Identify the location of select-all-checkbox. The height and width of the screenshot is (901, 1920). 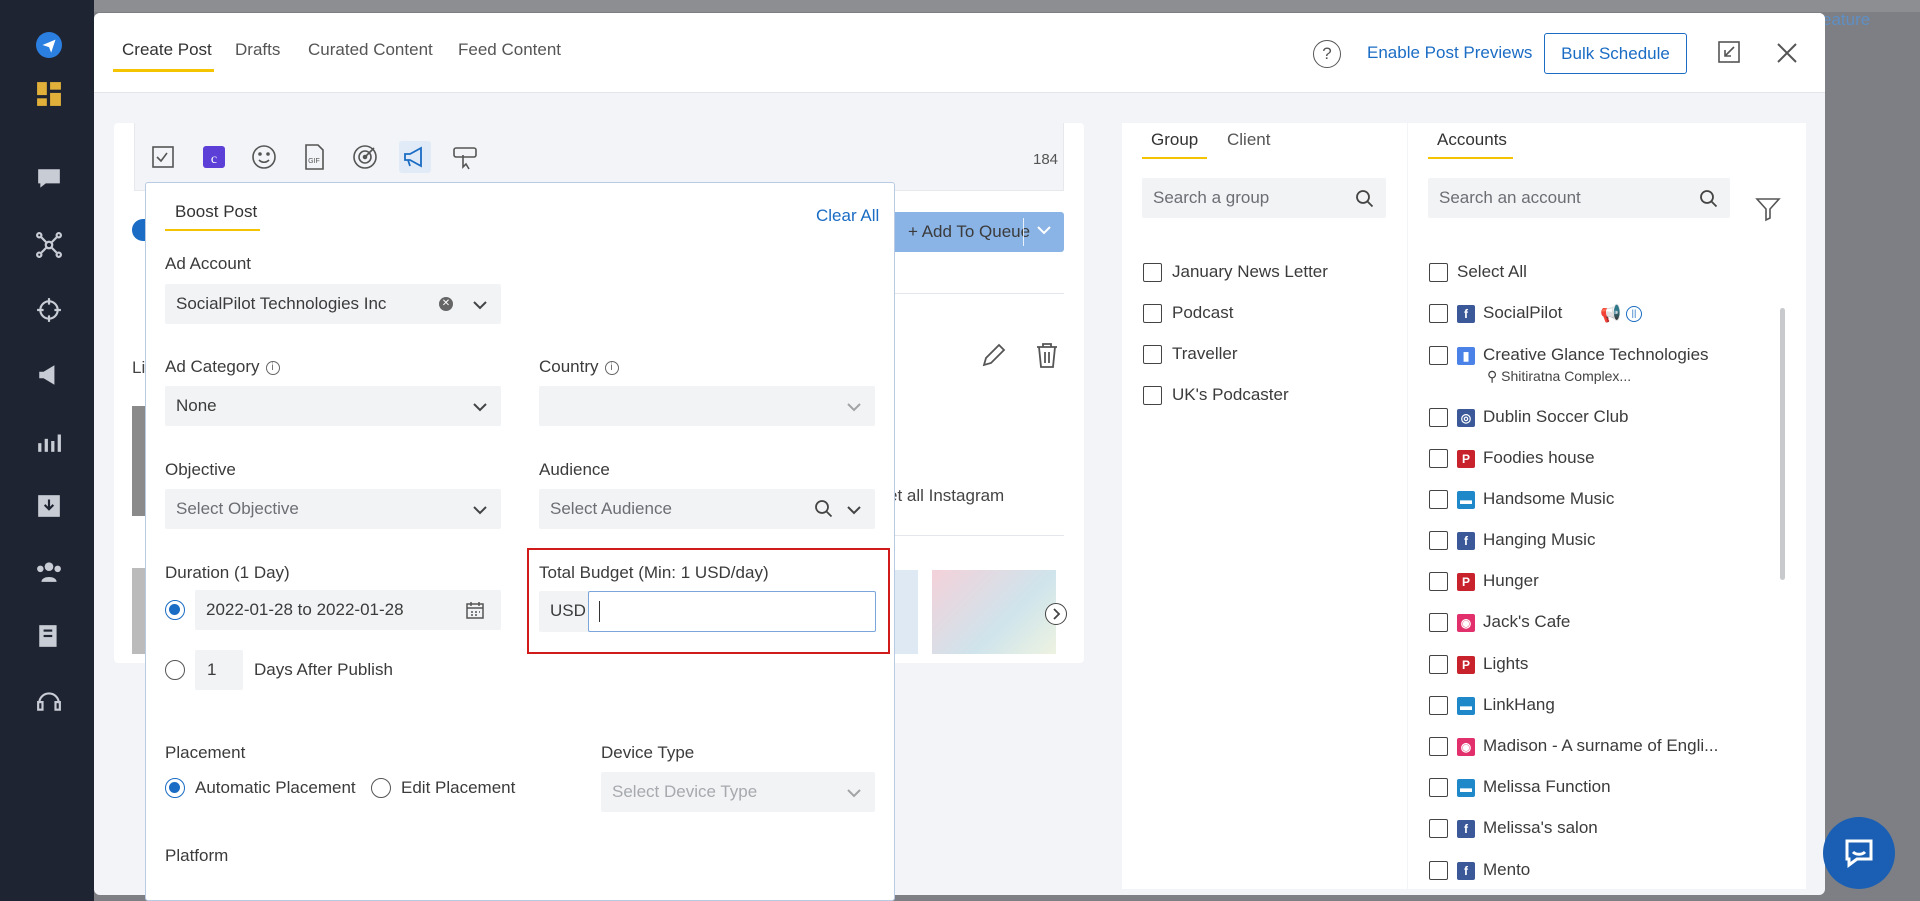
(1438, 272).